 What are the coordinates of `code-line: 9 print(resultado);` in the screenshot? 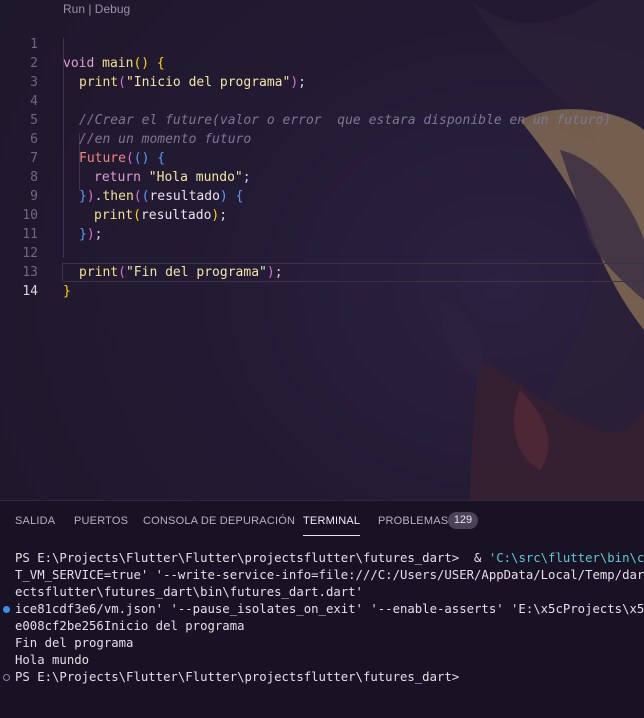 It's located at (322, 195).